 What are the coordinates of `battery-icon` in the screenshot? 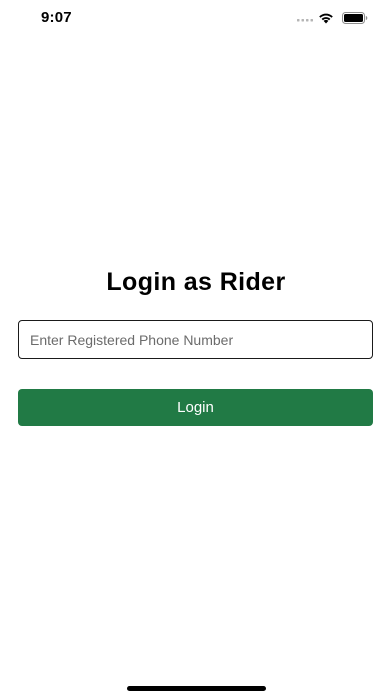 It's located at (355, 18).